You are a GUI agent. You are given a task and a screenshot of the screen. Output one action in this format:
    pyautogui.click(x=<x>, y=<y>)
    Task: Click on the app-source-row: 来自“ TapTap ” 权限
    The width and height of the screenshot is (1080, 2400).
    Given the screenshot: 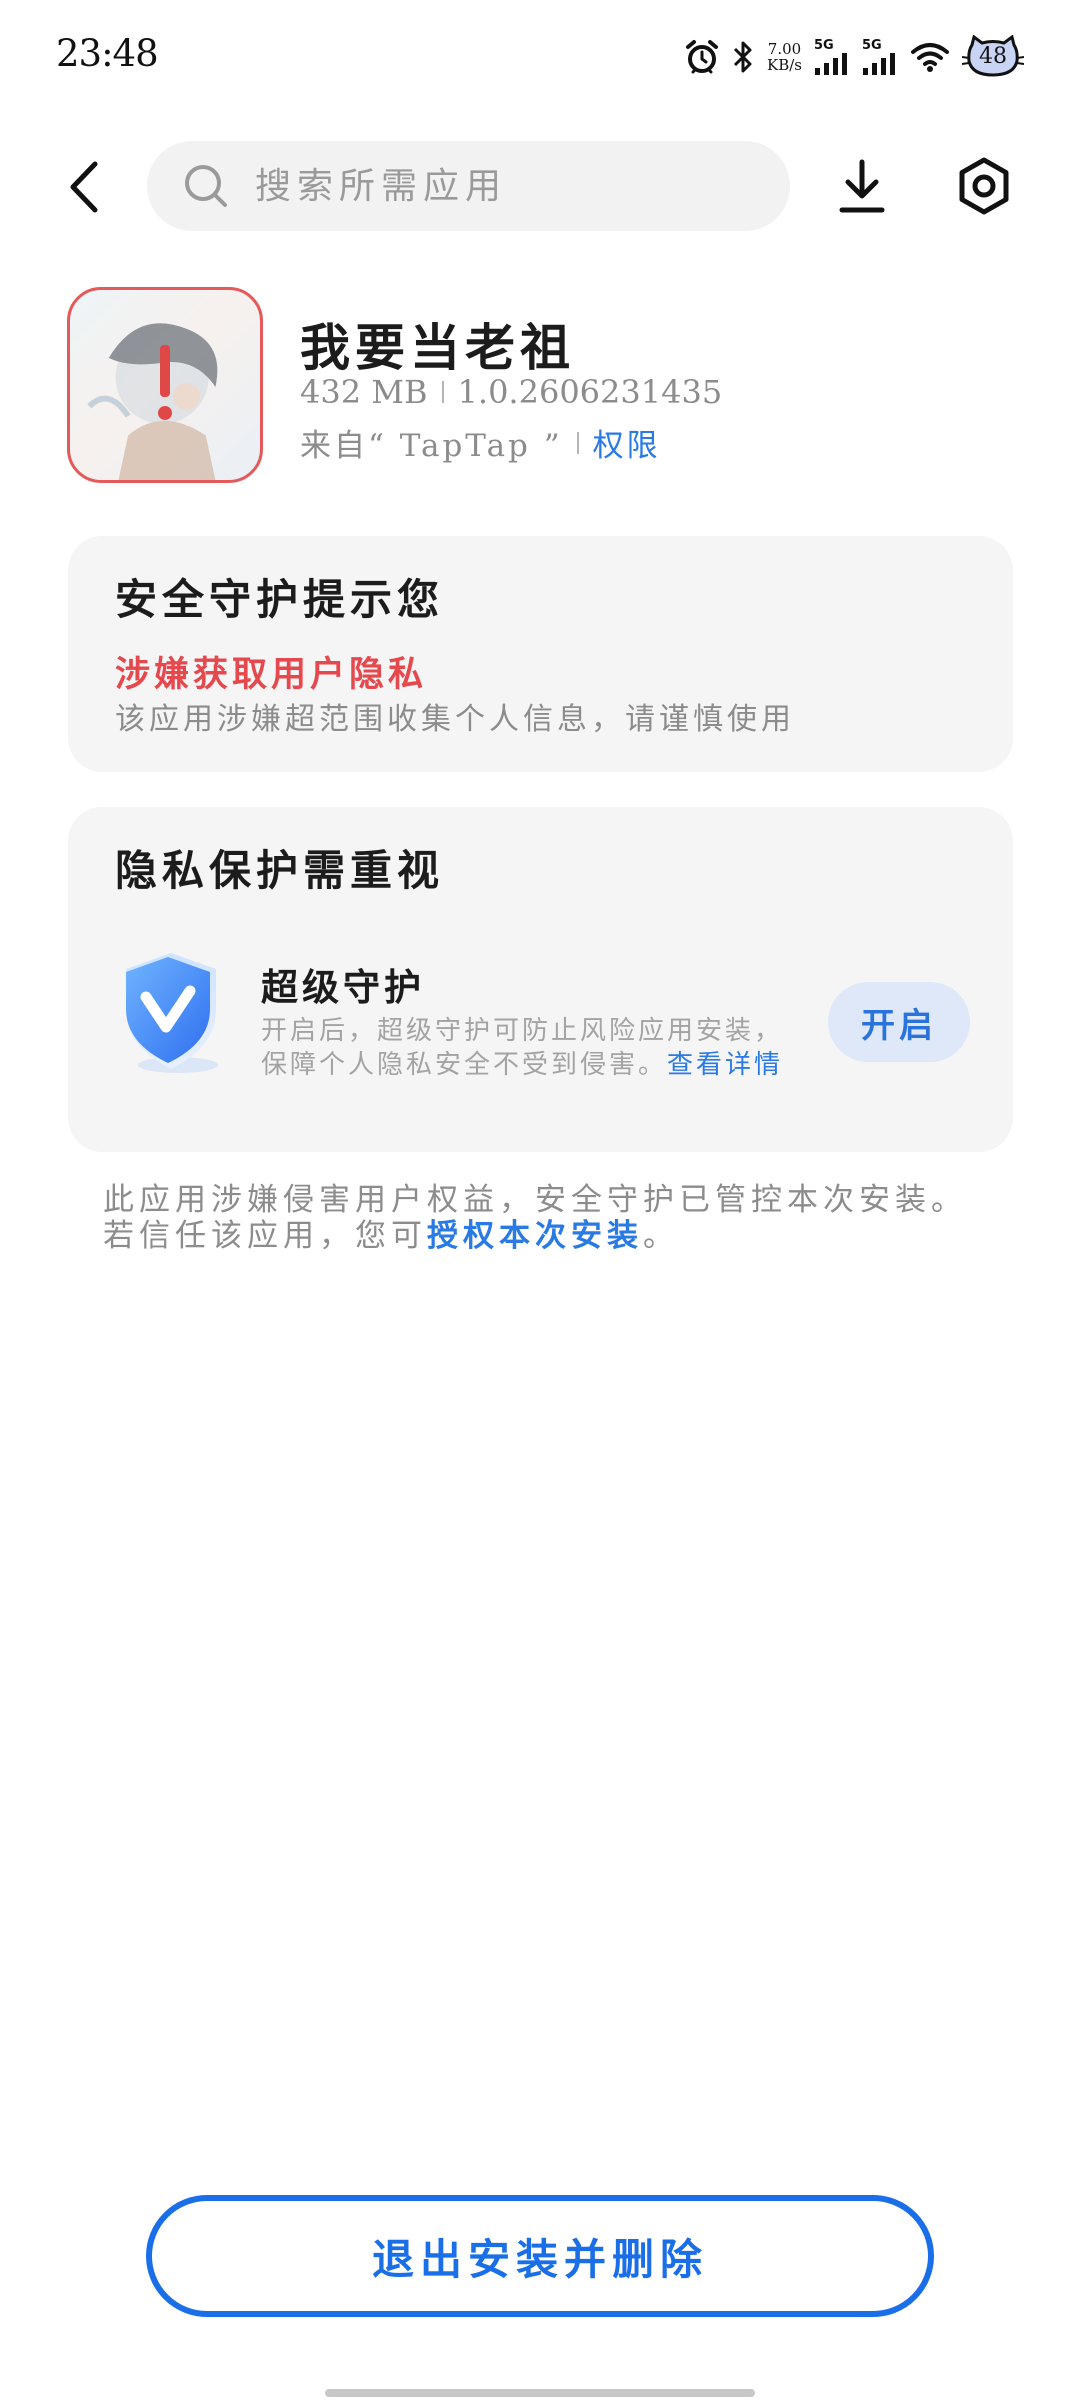 What is the action you would take?
    pyautogui.click(x=480, y=442)
    